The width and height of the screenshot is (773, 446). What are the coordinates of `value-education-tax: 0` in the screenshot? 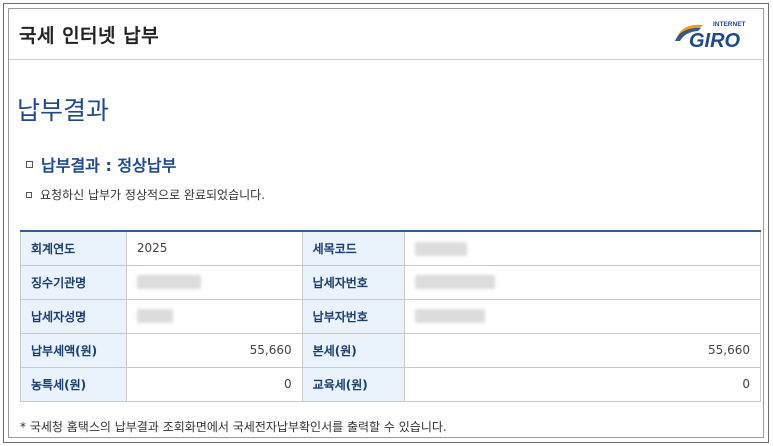 It's located at (582, 384).